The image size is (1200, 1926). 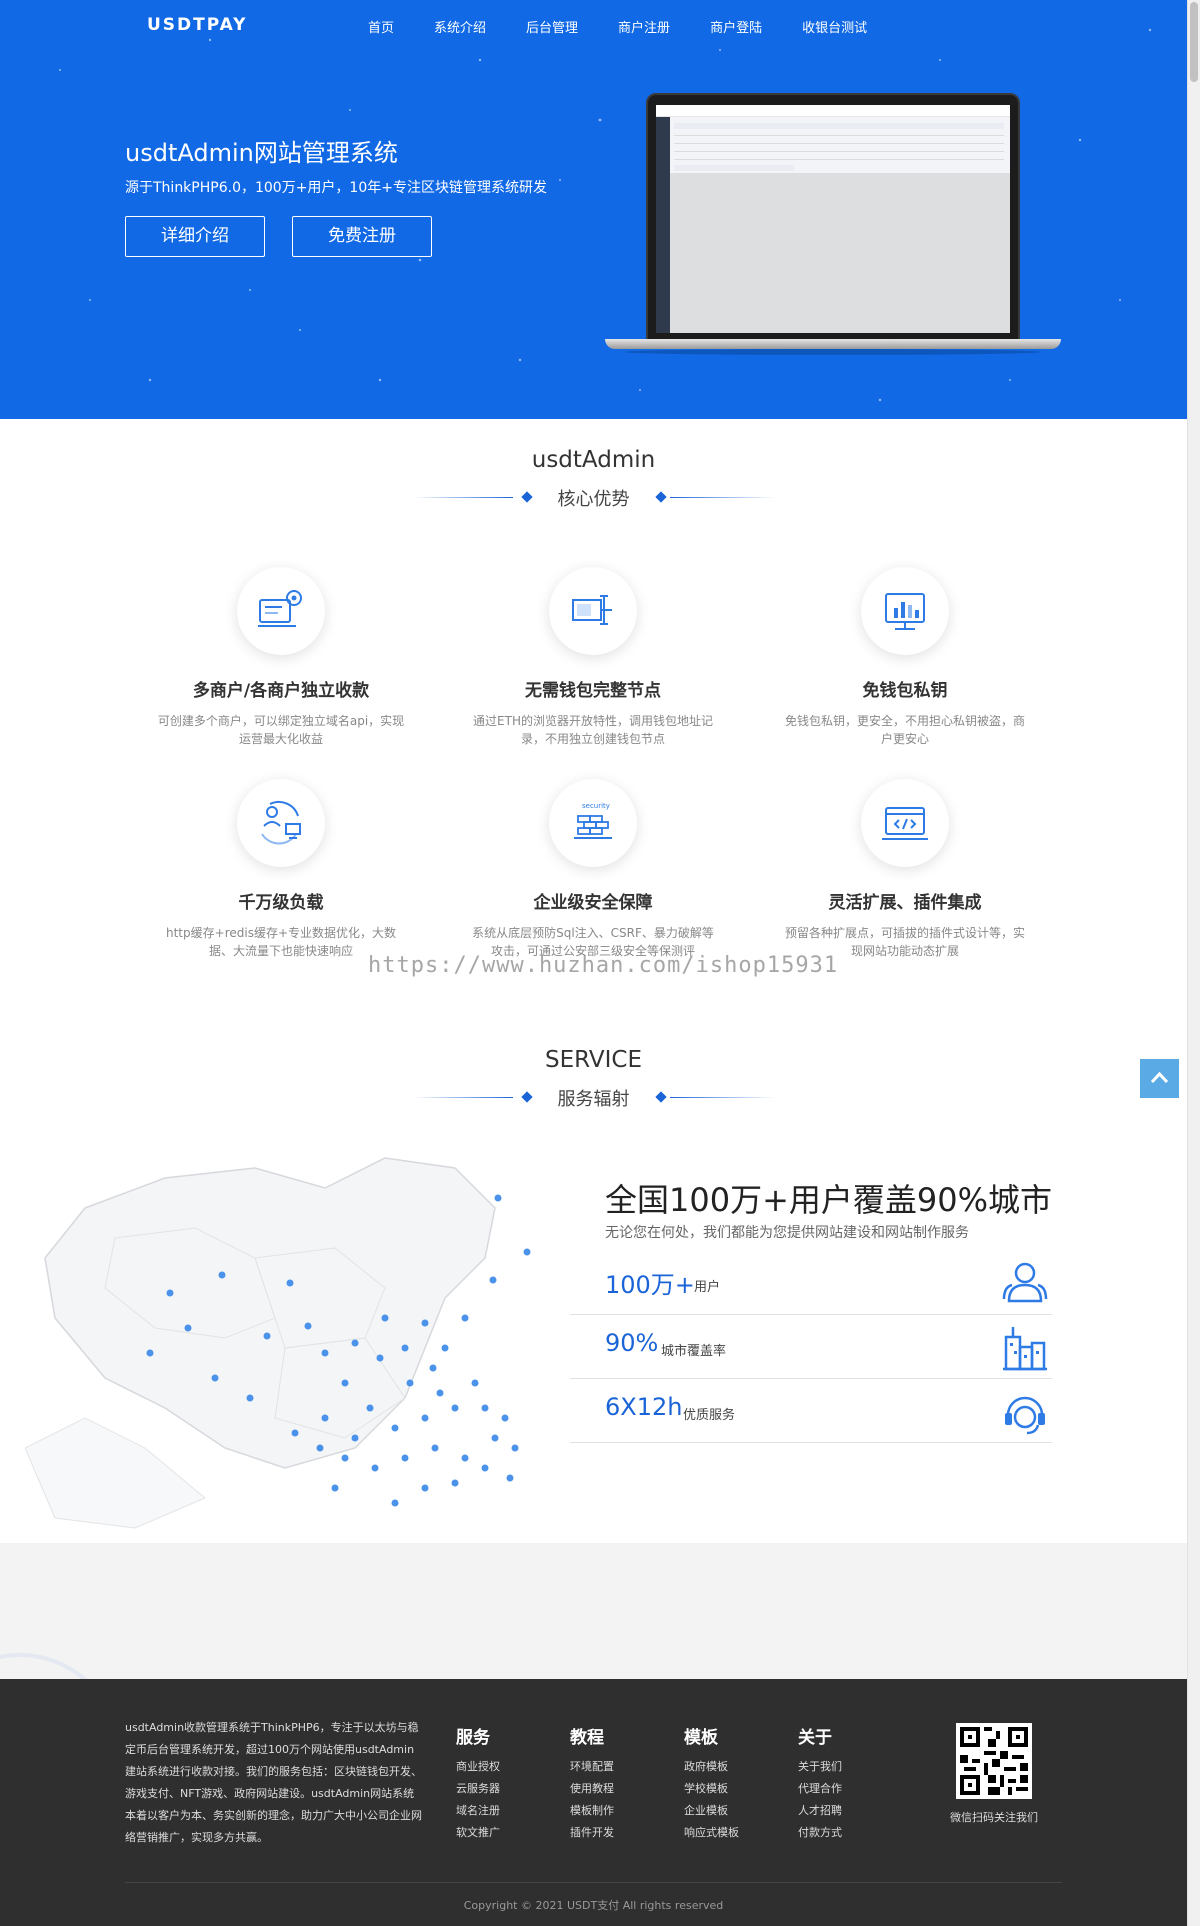 I want to click on footer-link: 政府模板, so click(x=729, y=1767).